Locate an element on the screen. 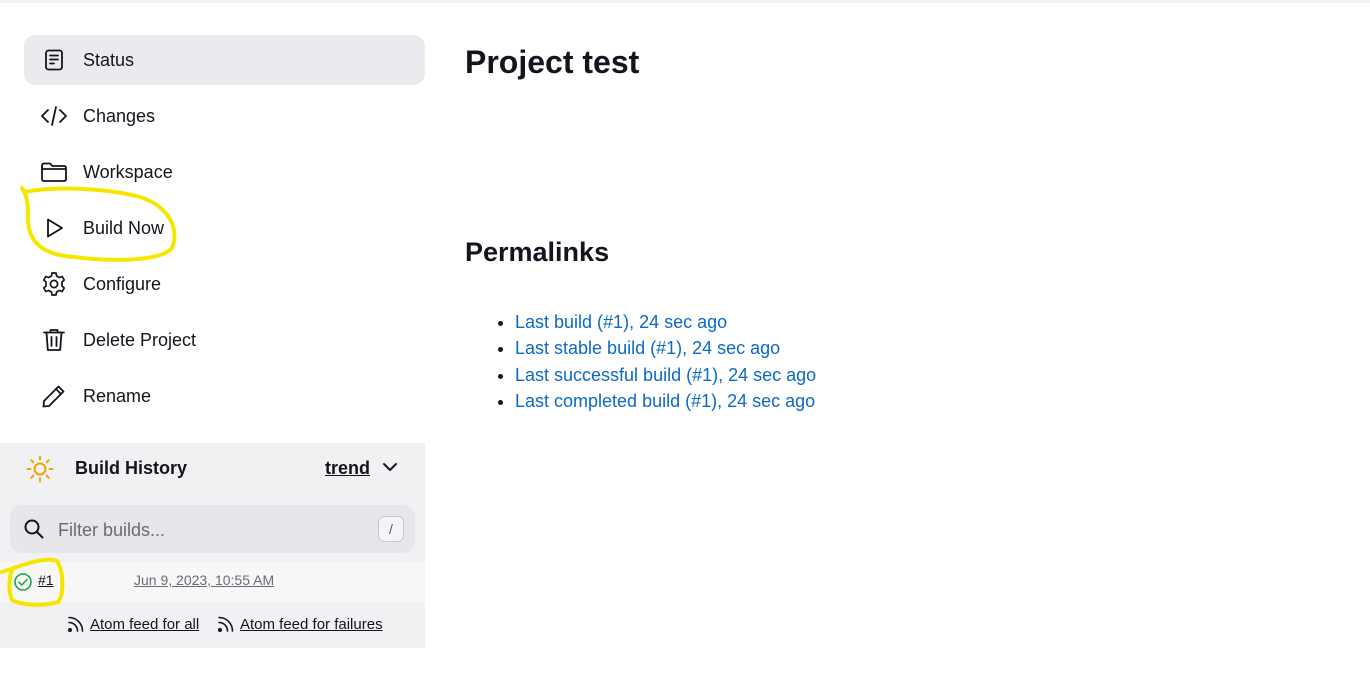  permalink-last-build: Last build (#1), 24 sec ago is located at coordinates (621, 322).